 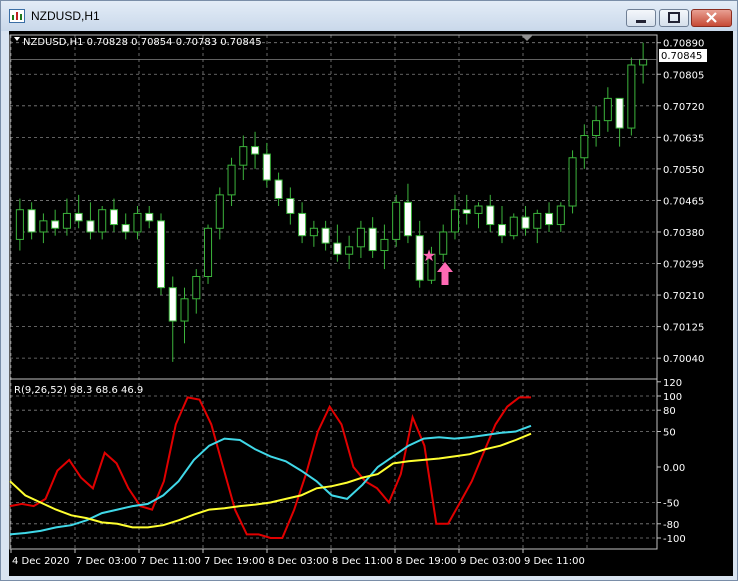 What do you see at coordinates (683, 107) in the screenshot?
I see `price-label: 0.70720` at bounding box center [683, 107].